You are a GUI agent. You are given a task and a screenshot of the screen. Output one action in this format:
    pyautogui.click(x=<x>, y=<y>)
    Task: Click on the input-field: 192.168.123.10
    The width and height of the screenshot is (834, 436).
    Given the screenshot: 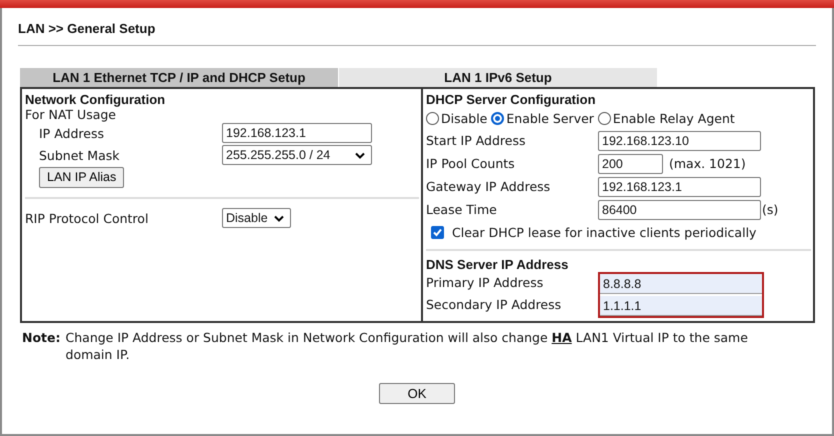 What is the action you would take?
    pyautogui.click(x=679, y=140)
    